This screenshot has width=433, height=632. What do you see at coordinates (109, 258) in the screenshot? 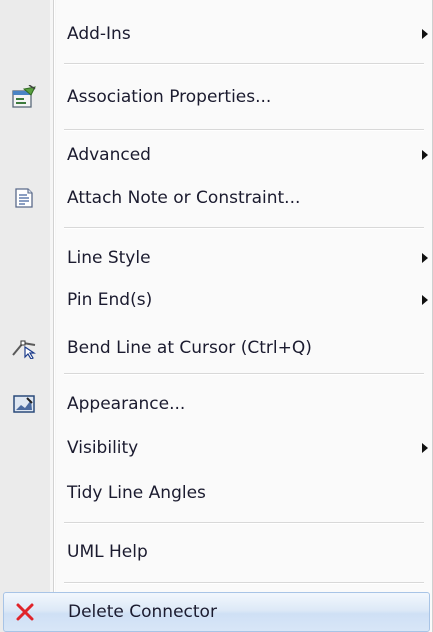
I see `menu-item-label: Line Style` at bounding box center [109, 258].